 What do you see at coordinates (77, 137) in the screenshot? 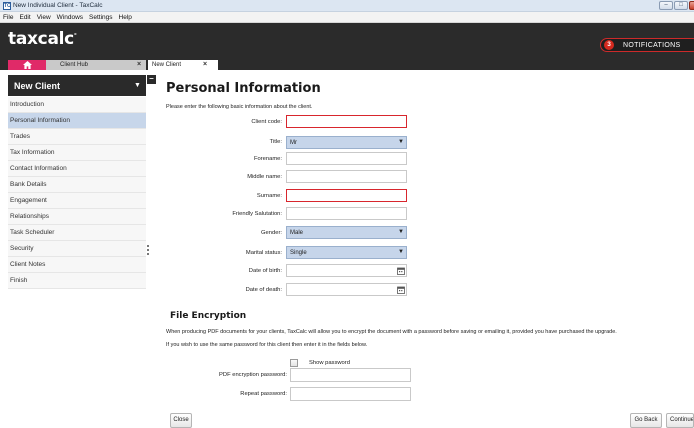
I see `sidebar-item-trades: Trades` at bounding box center [77, 137].